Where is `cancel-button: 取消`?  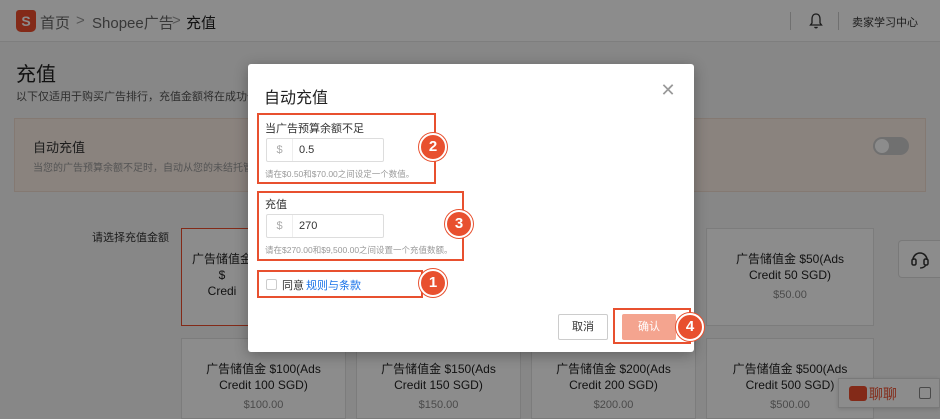 cancel-button: 取消 is located at coordinates (583, 327).